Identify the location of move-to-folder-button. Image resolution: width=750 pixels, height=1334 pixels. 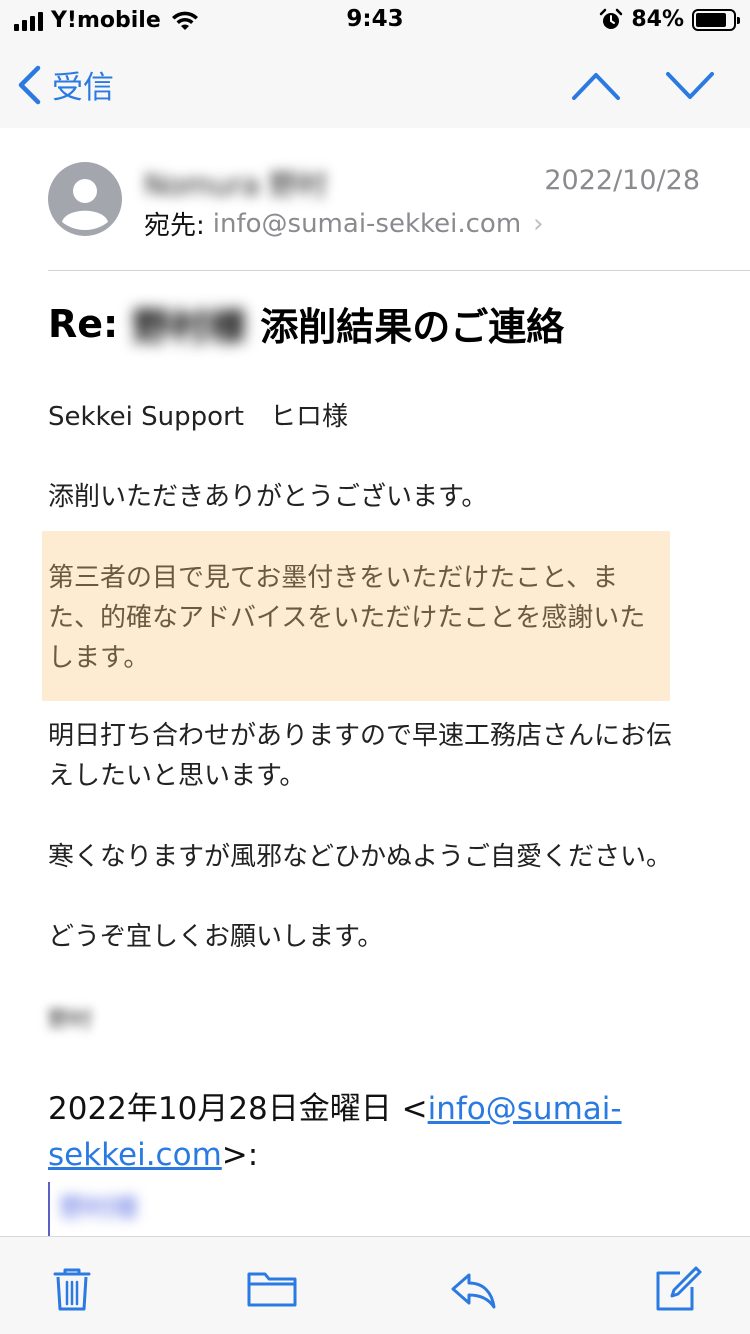
(272, 1289).